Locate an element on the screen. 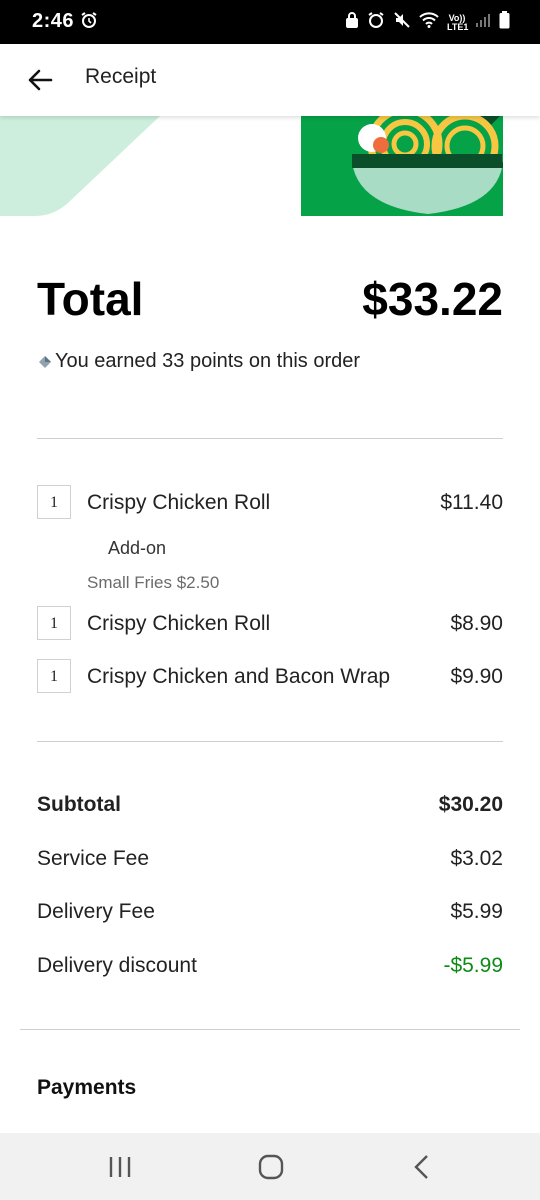 The width and height of the screenshot is (540, 1200). back-nav-icon is located at coordinates (422, 1167).